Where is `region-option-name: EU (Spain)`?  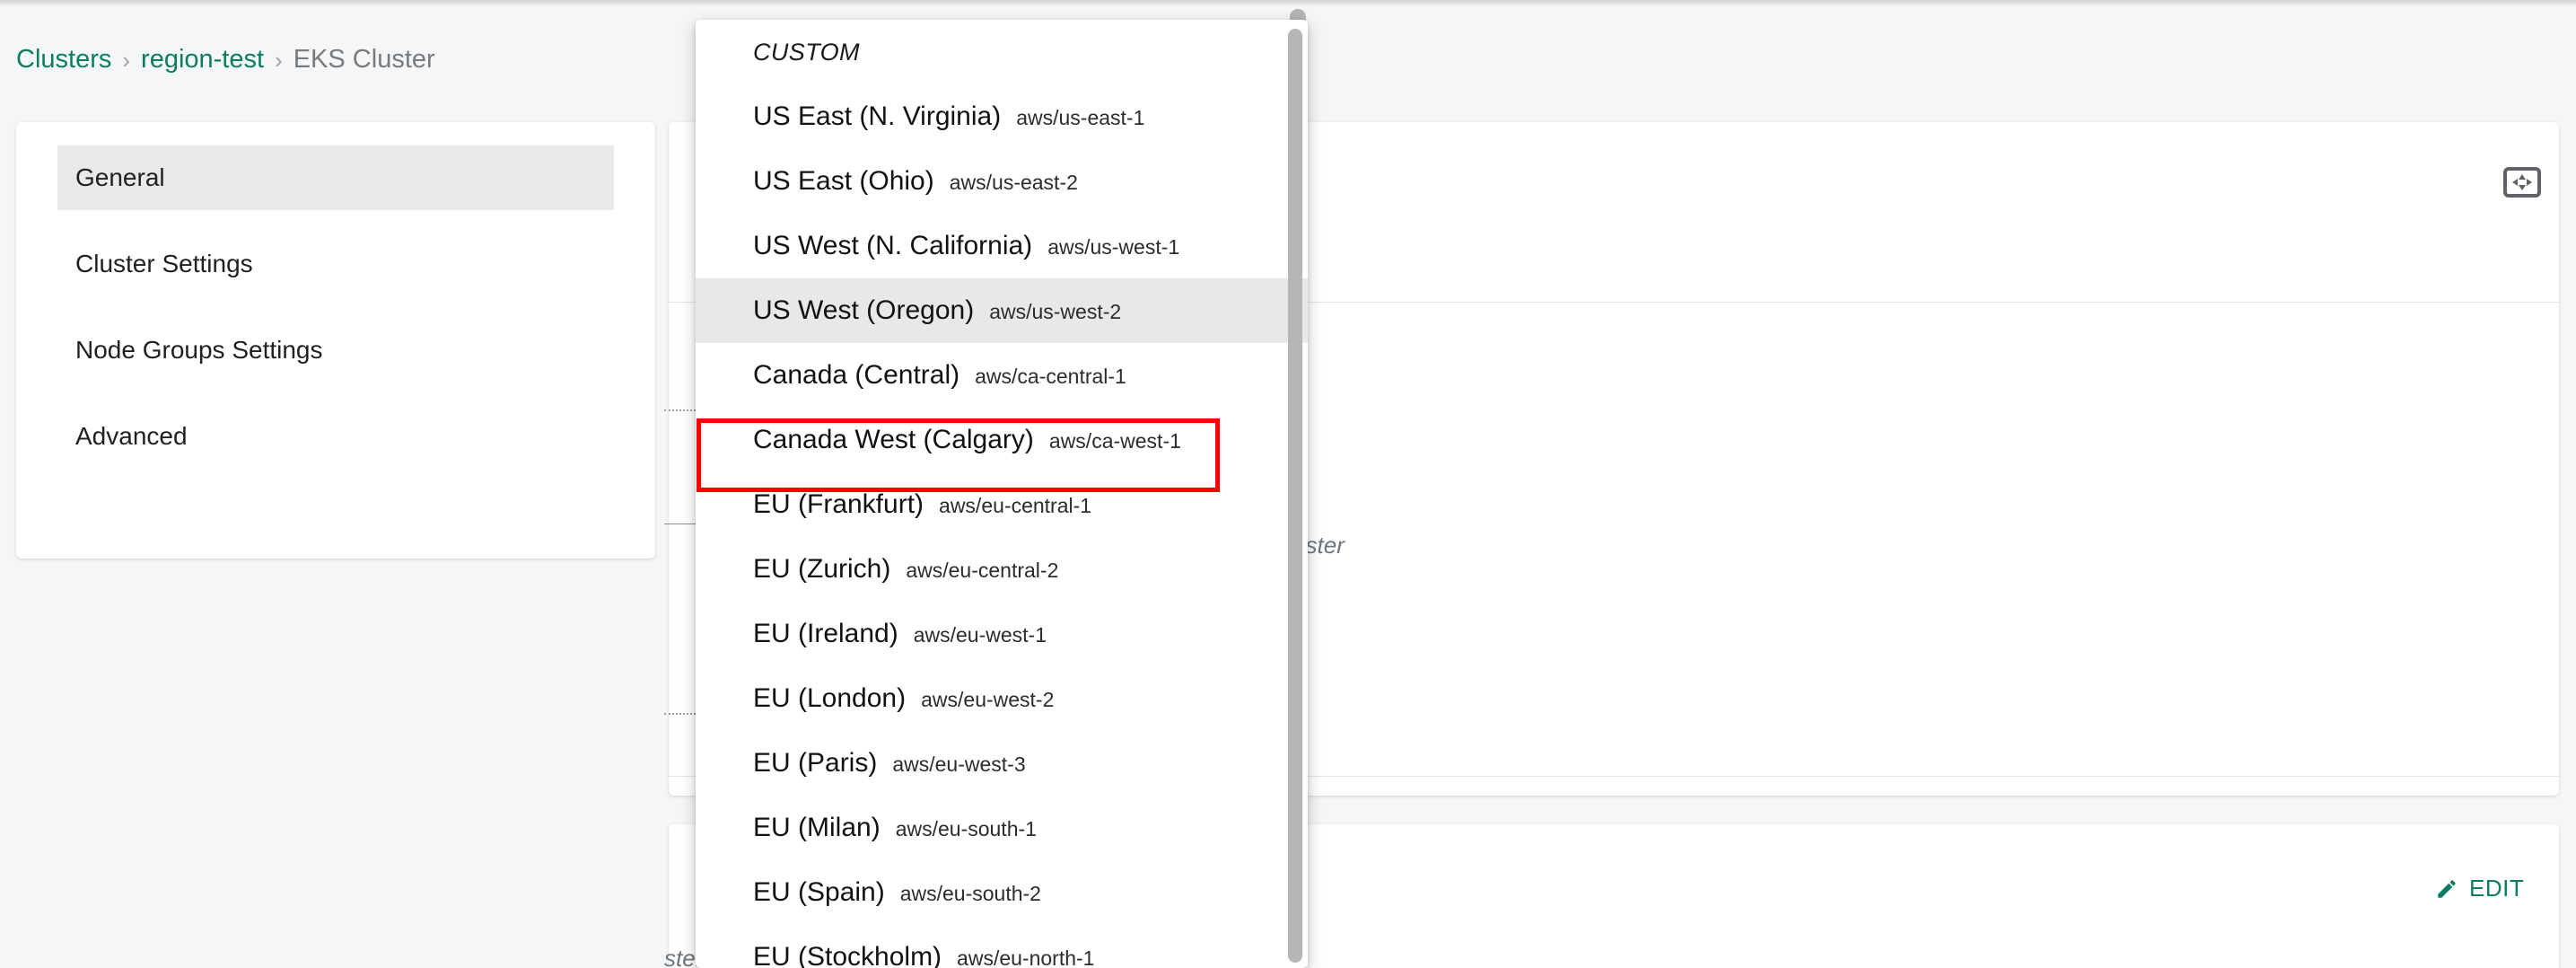
region-option-name: EU (Spain) is located at coordinates (819, 892).